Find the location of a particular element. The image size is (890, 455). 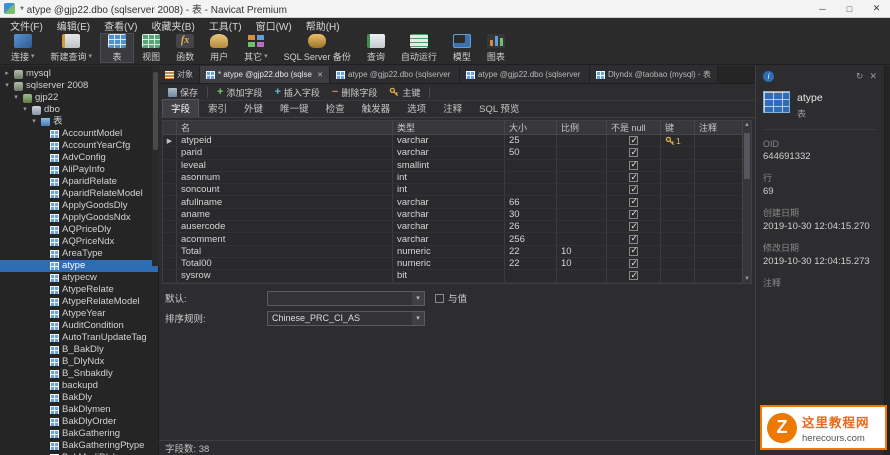

menu-item-查看-v: 查看(V) is located at coordinates (120, 25).